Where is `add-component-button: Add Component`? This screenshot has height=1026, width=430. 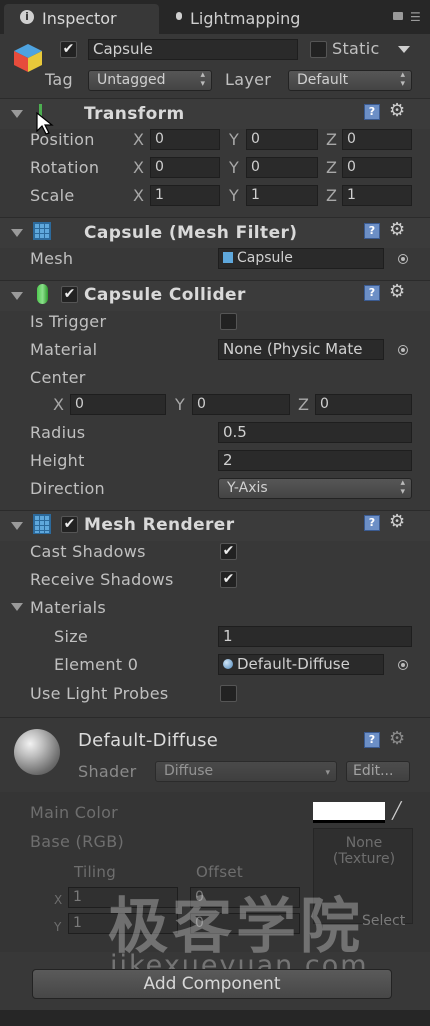
add-component-button: Add Component is located at coordinates (212, 984).